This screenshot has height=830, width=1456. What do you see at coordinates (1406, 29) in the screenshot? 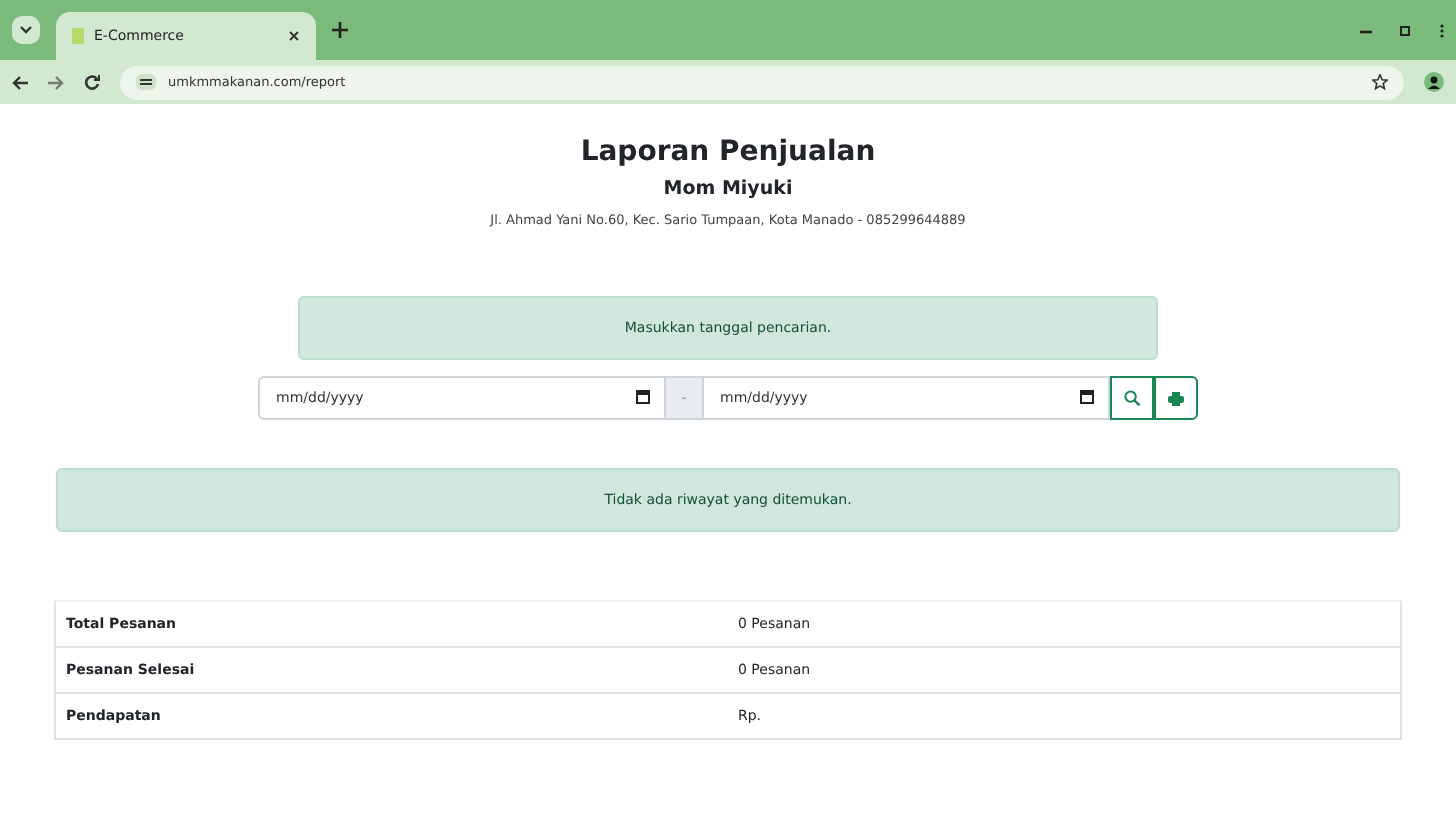
I see `restore-icon` at bounding box center [1406, 29].